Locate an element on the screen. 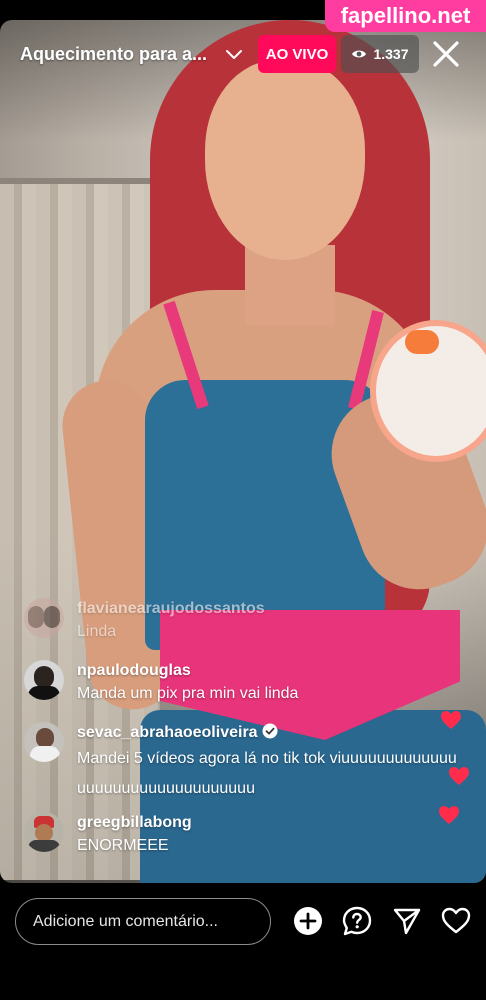 This screenshot has height=1000, width=486. viewer-count: 1.337 is located at coordinates (391, 54).